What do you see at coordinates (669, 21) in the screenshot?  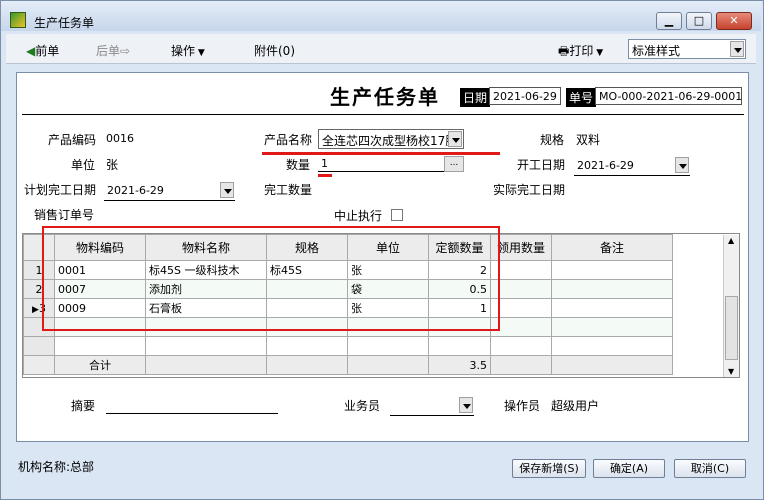 I see `minimize-button: ▁` at bounding box center [669, 21].